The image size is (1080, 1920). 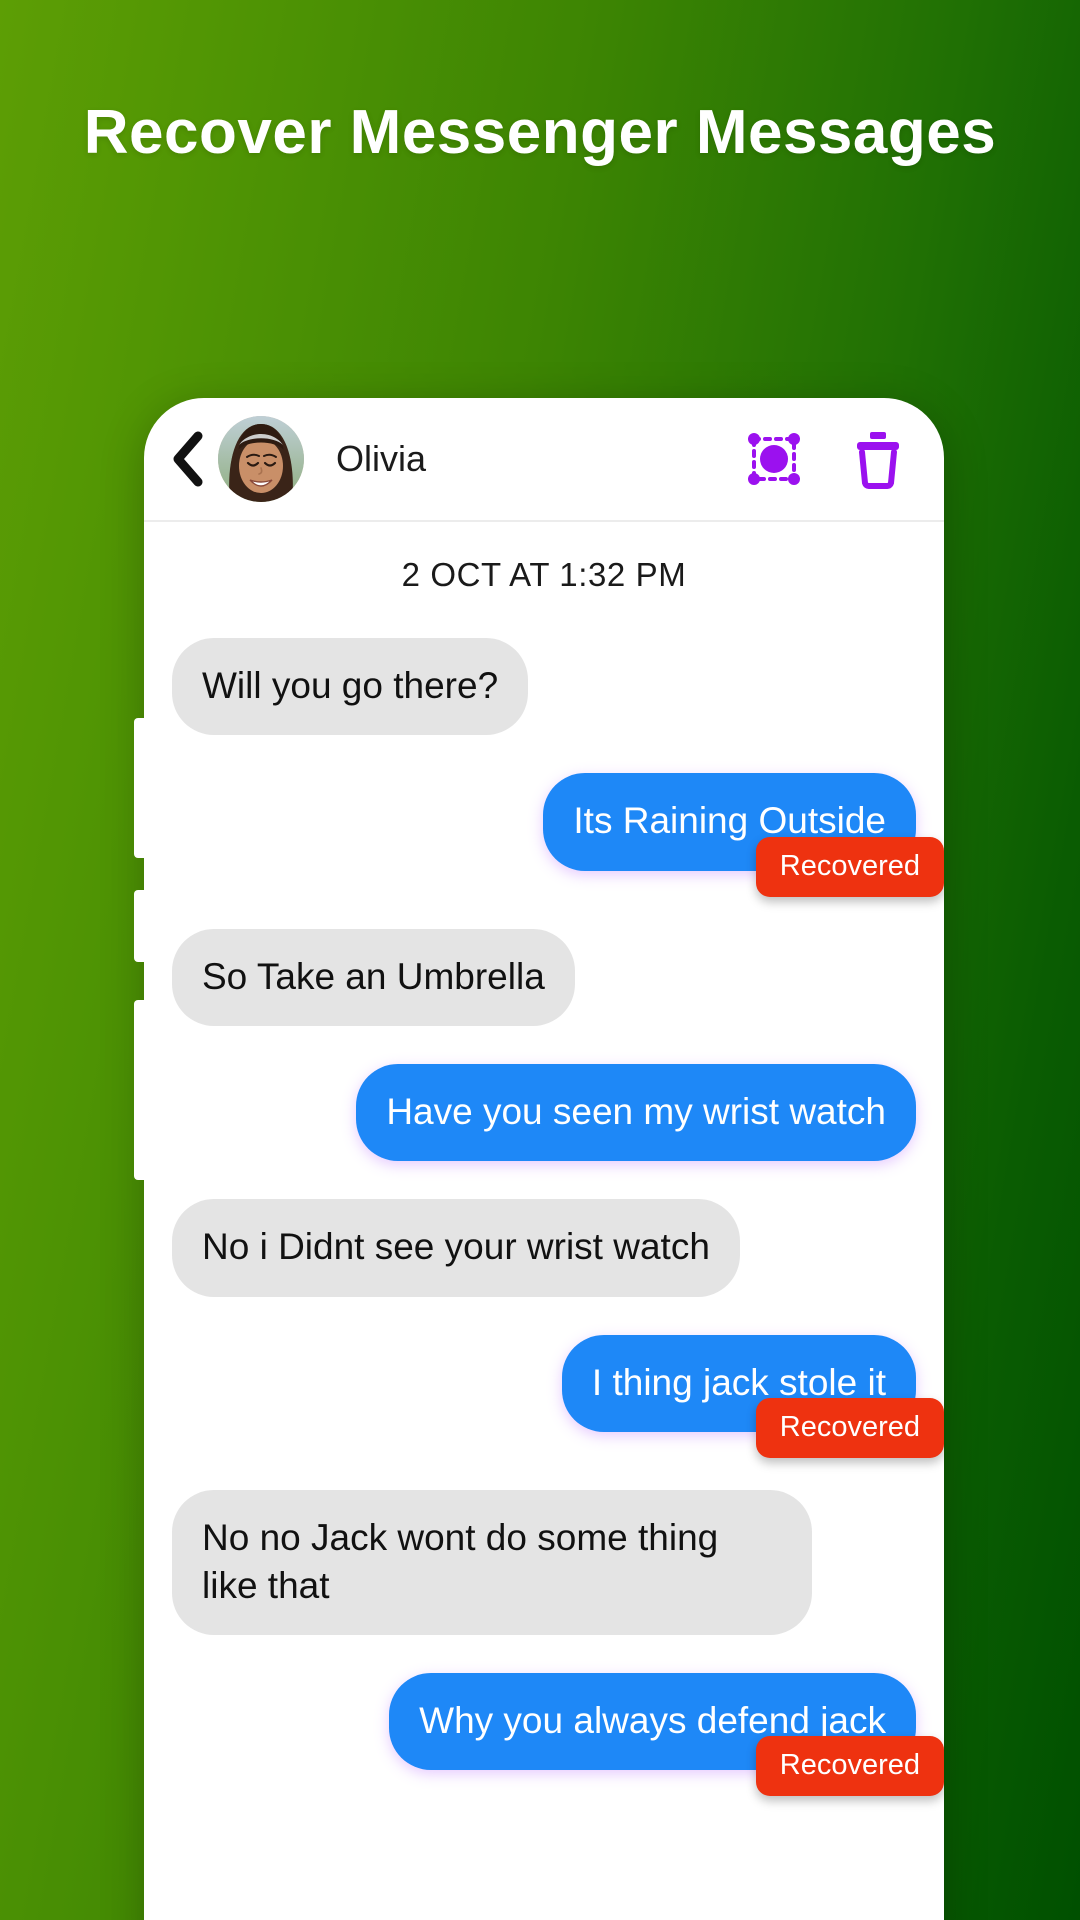 I want to click on incoming-message-bubble: Will you go there?, so click(x=350, y=687).